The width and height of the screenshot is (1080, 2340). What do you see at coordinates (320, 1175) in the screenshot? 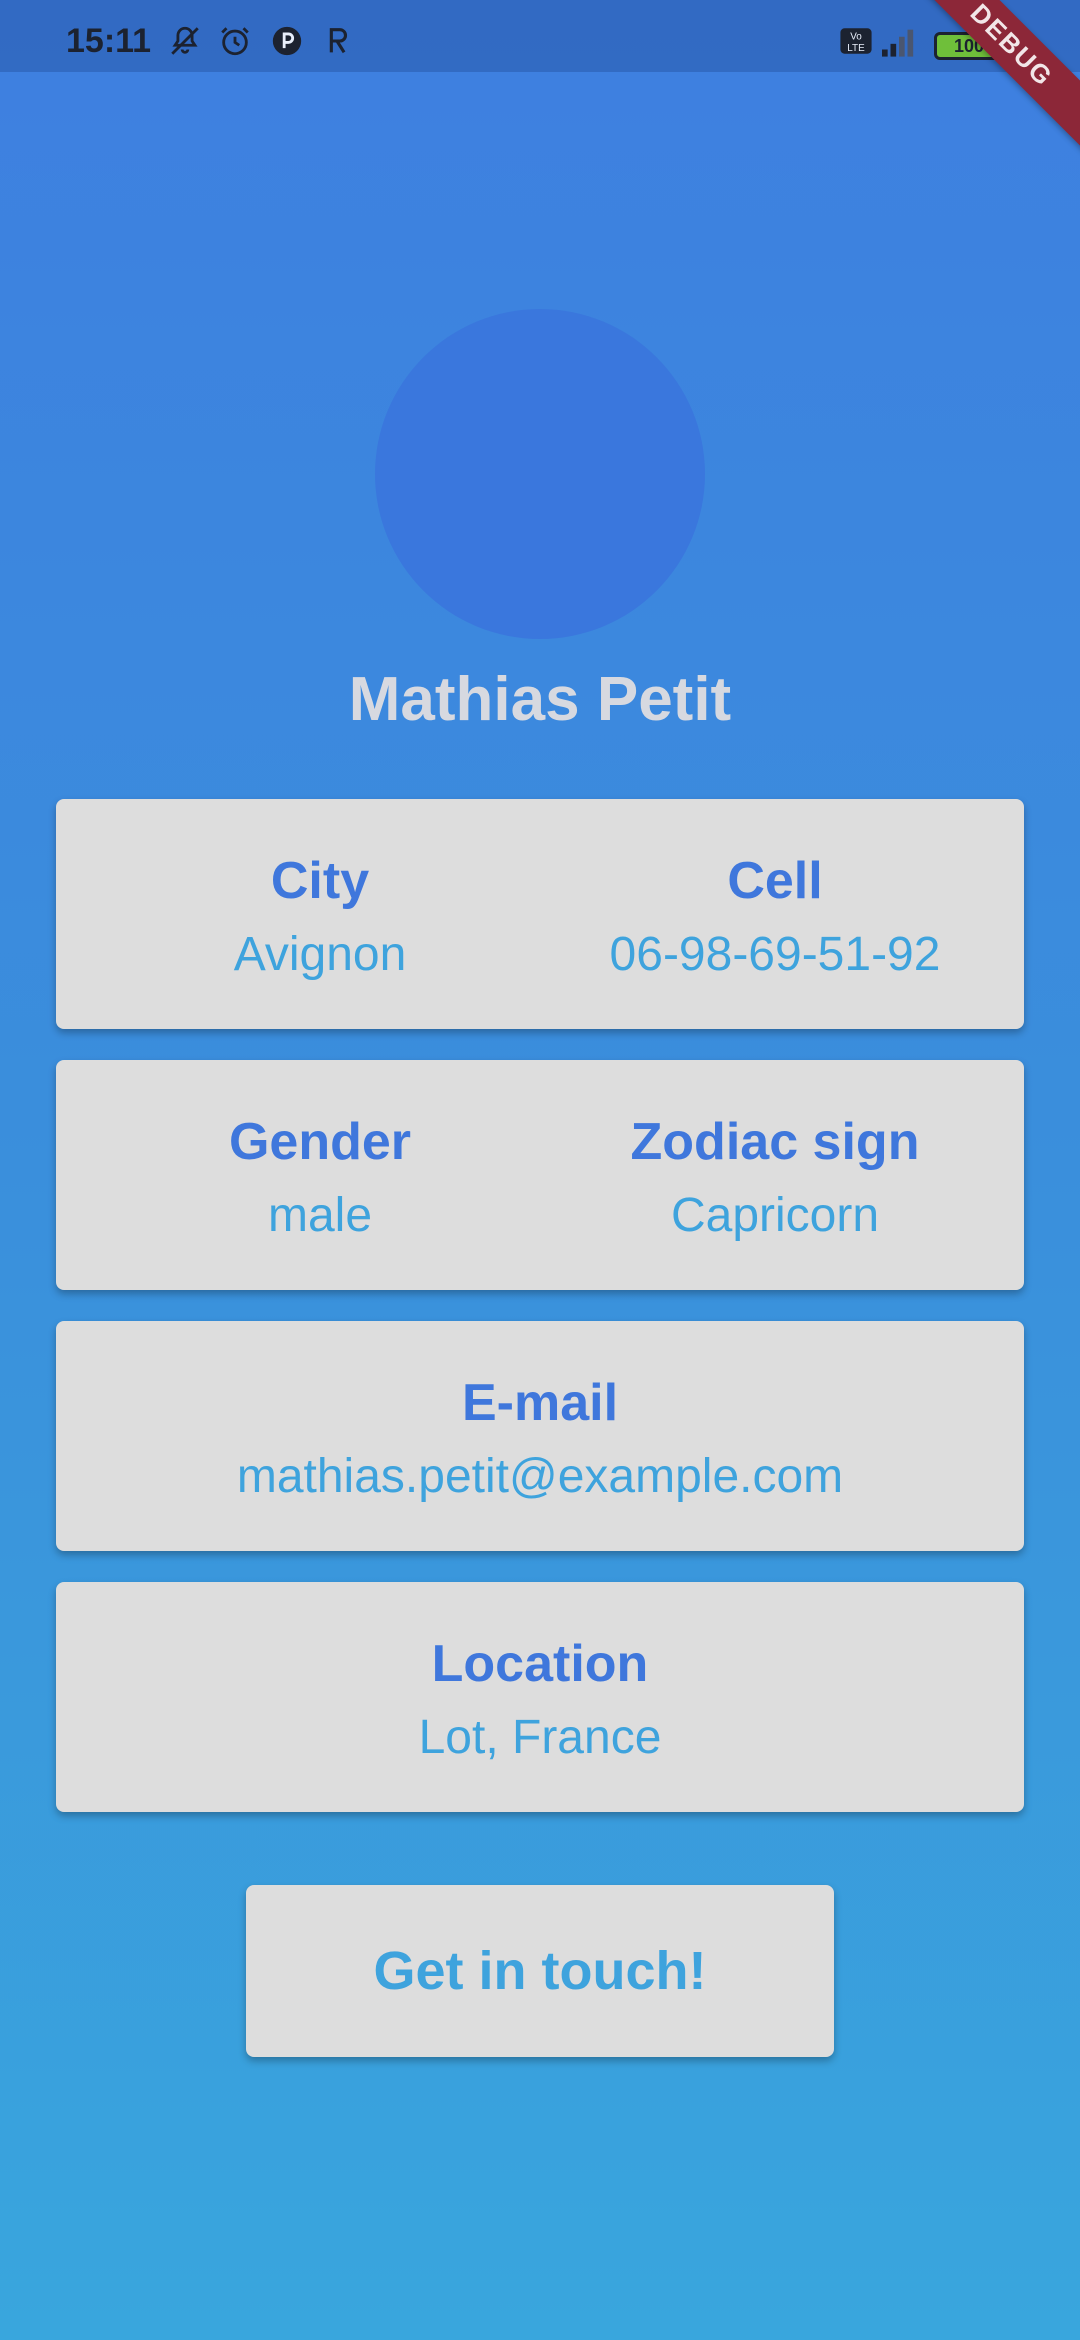
I see `gender-field: Gender male` at bounding box center [320, 1175].